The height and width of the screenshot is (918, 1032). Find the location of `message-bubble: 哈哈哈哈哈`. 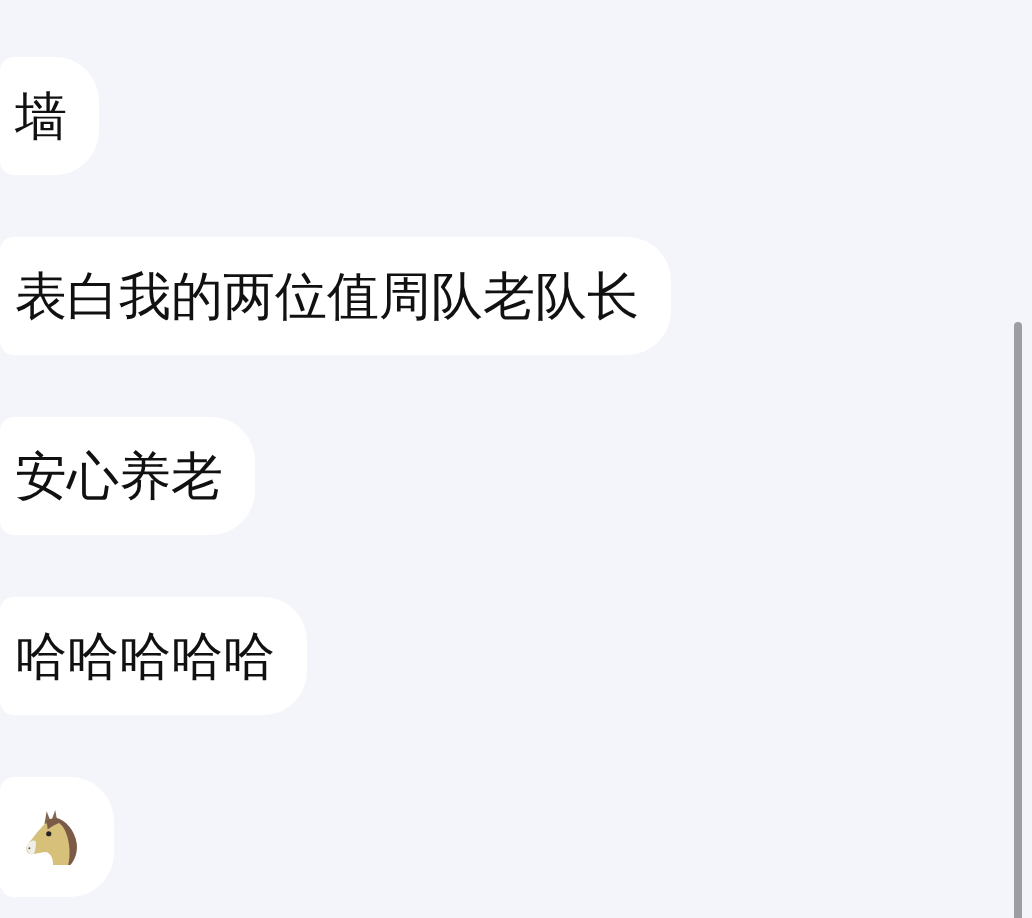

message-bubble: 哈哈哈哈哈 is located at coordinates (153, 656).